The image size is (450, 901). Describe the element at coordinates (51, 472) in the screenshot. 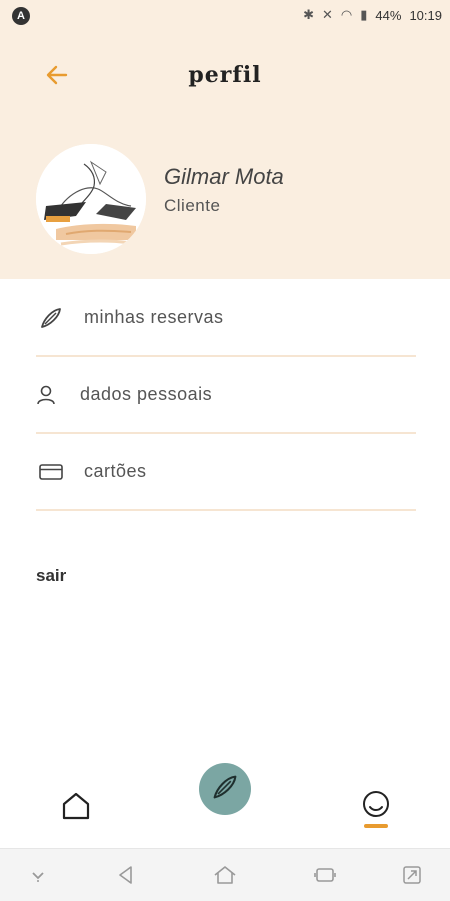

I see `card-icon` at that location.